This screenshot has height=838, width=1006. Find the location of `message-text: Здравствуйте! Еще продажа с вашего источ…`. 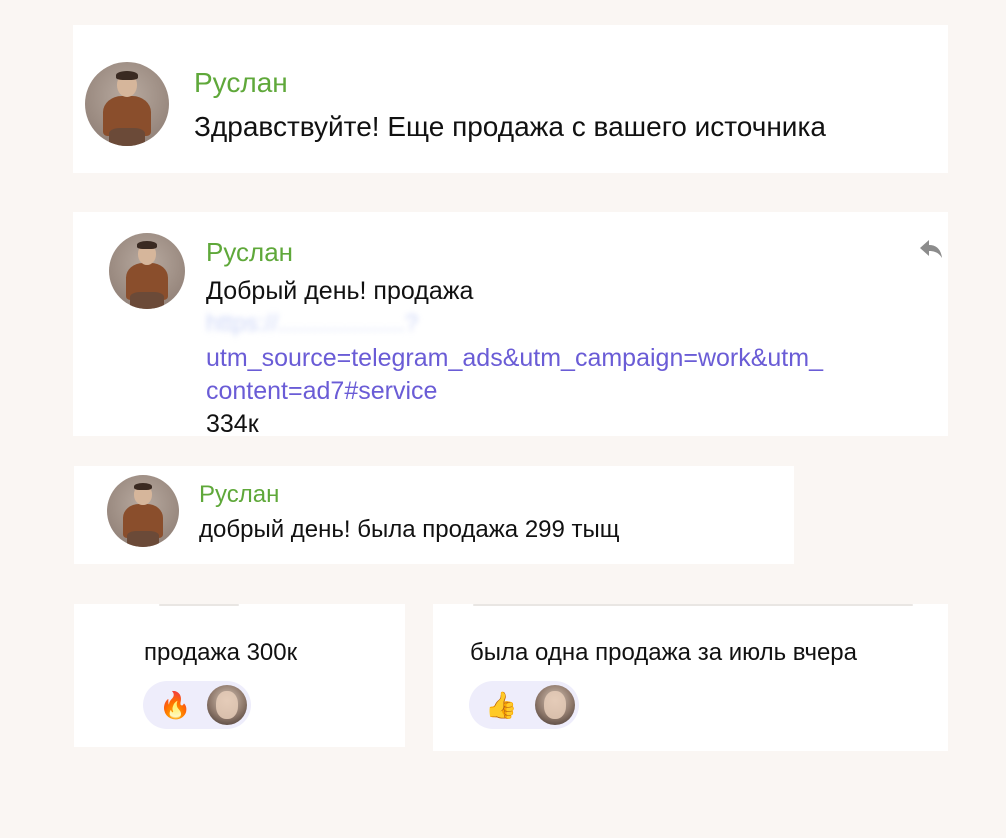

message-text: Здравствуйте! Еще продажа с вашего источ… is located at coordinates (510, 126).